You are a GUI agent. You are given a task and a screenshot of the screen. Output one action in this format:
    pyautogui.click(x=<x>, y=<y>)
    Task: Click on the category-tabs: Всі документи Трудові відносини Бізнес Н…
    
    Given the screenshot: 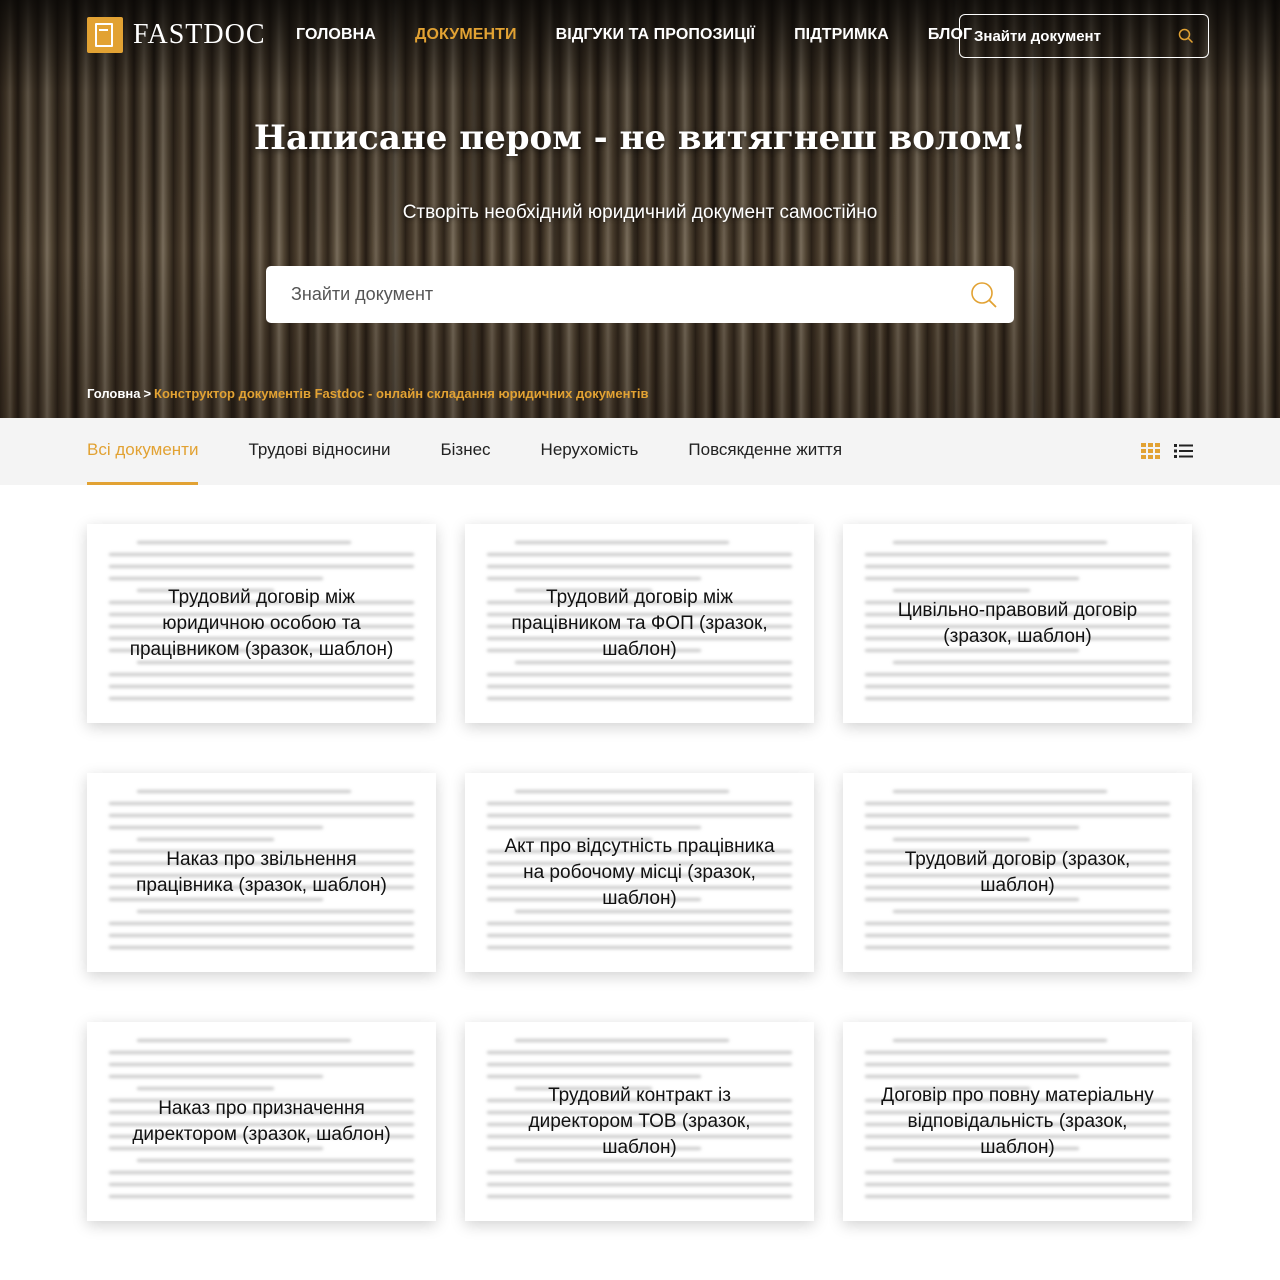 What is the action you would take?
    pyautogui.click(x=489, y=451)
    